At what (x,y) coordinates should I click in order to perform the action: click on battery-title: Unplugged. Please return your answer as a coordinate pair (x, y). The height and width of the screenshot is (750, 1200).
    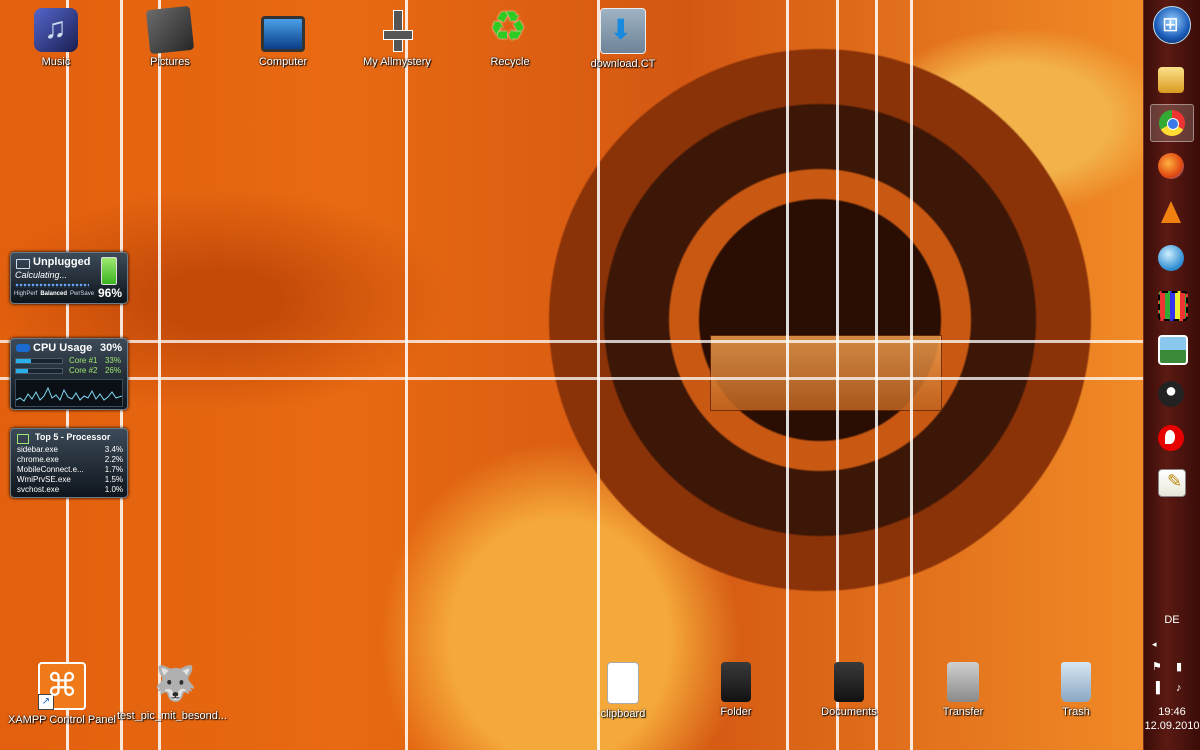
    Looking at the image, I should click on (62, 262).